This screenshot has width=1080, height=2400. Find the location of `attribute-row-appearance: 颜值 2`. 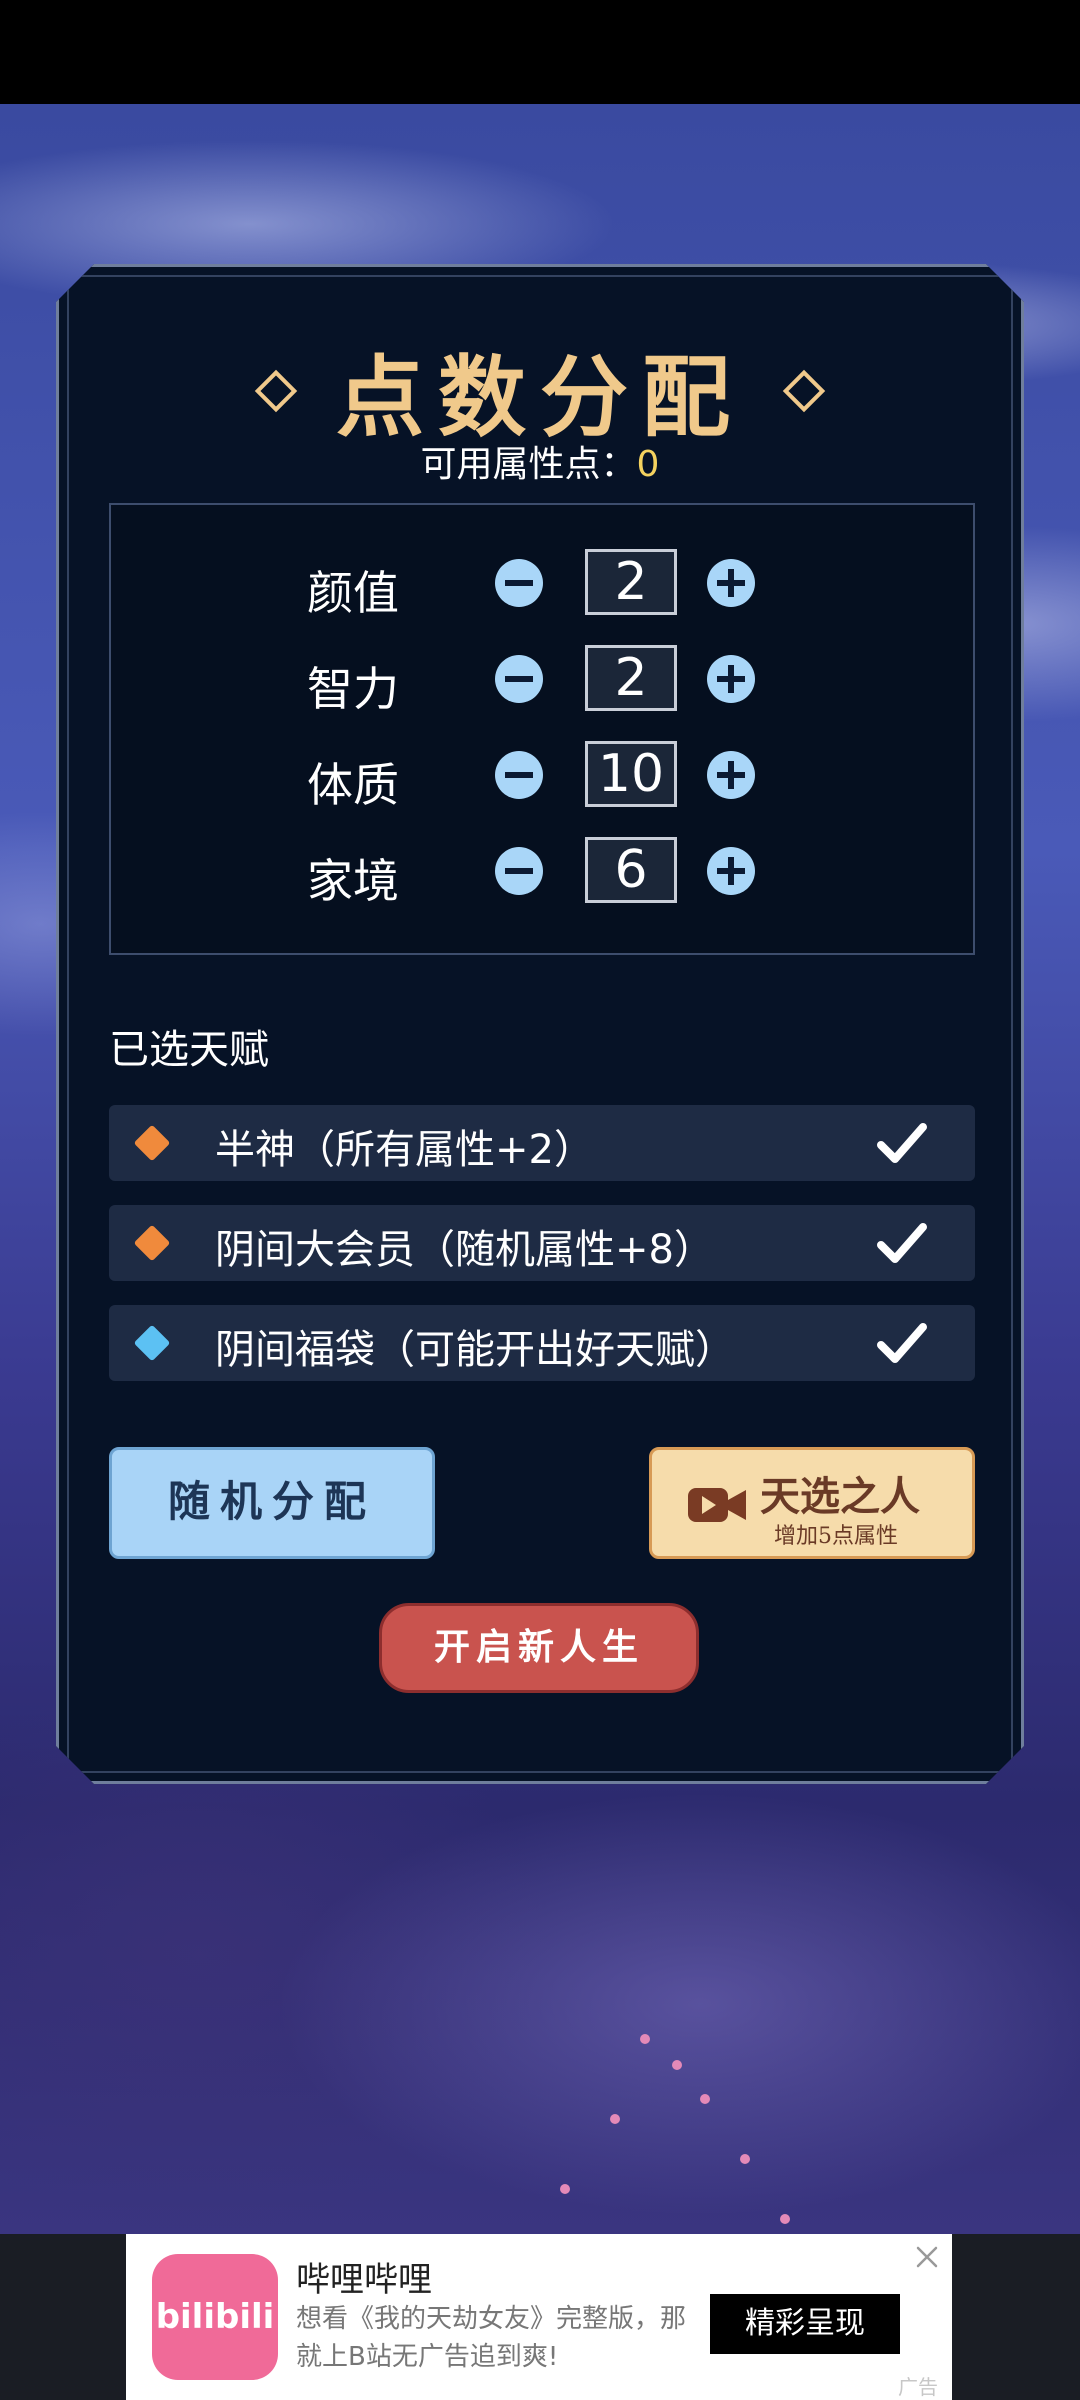

attribute-row-appearance: 颜值 2 is located at coordinates (542, 584).